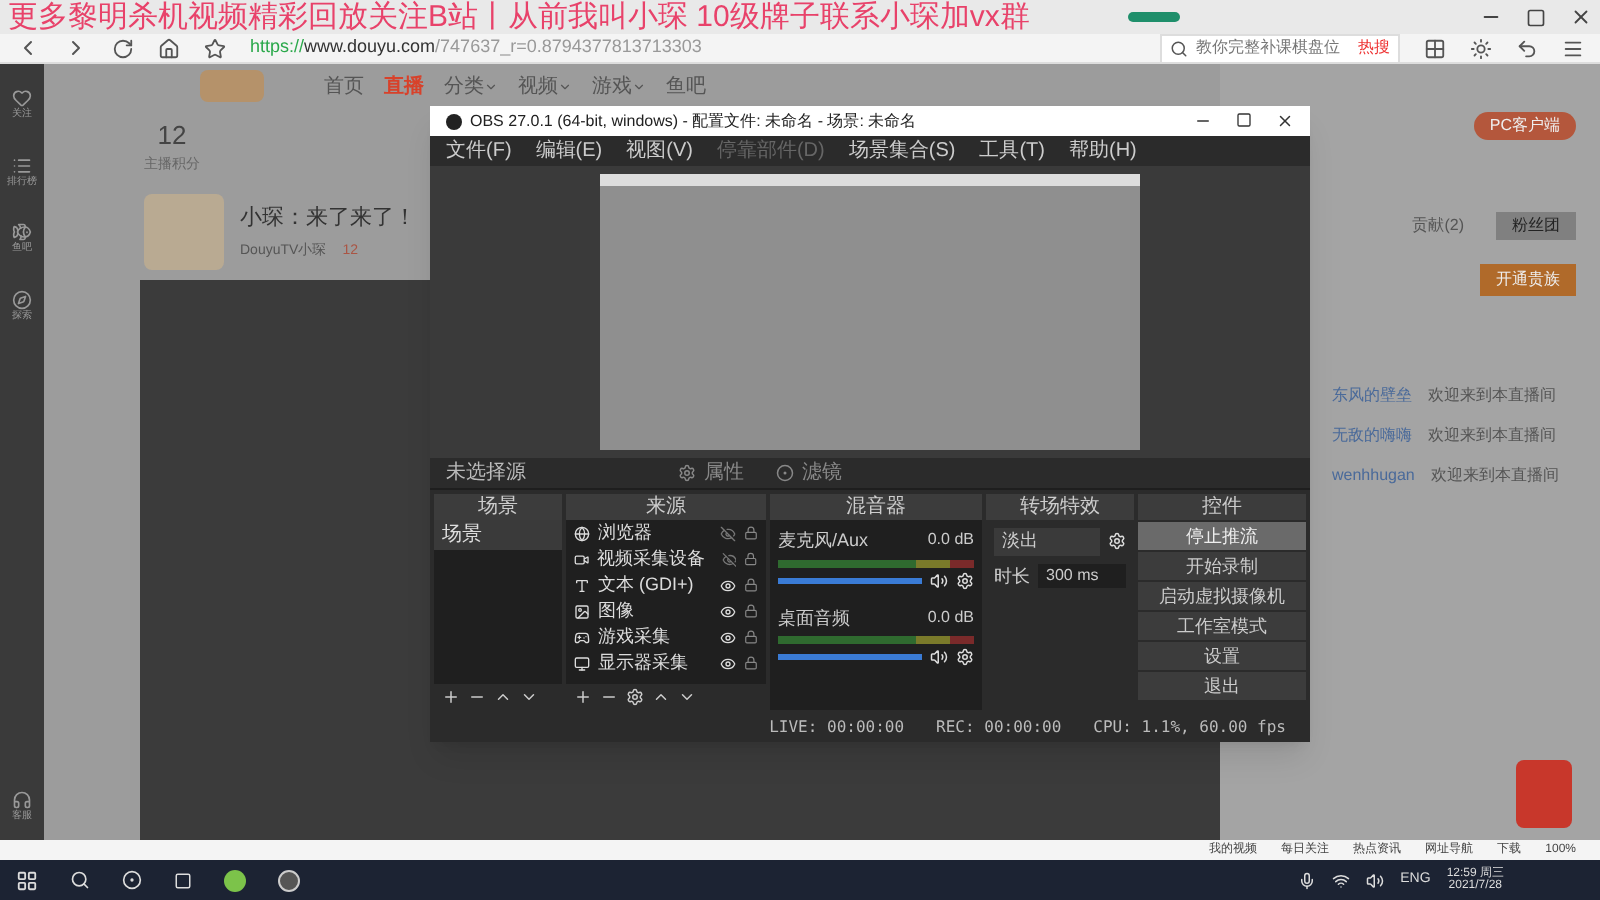  Describe the element at coordinates (215, 48) in the screenshot. I see `star-icon` at that location.